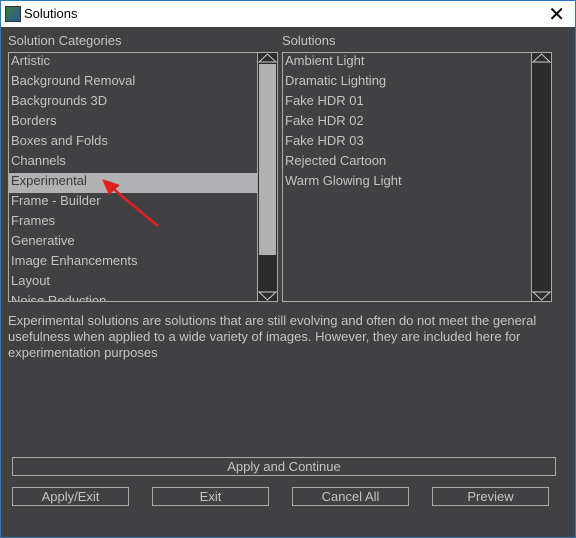  What do you see at coordinates (267, 159) in the screenshot?
I see `scrollbar-thumb` at bounding box center [267, 159].